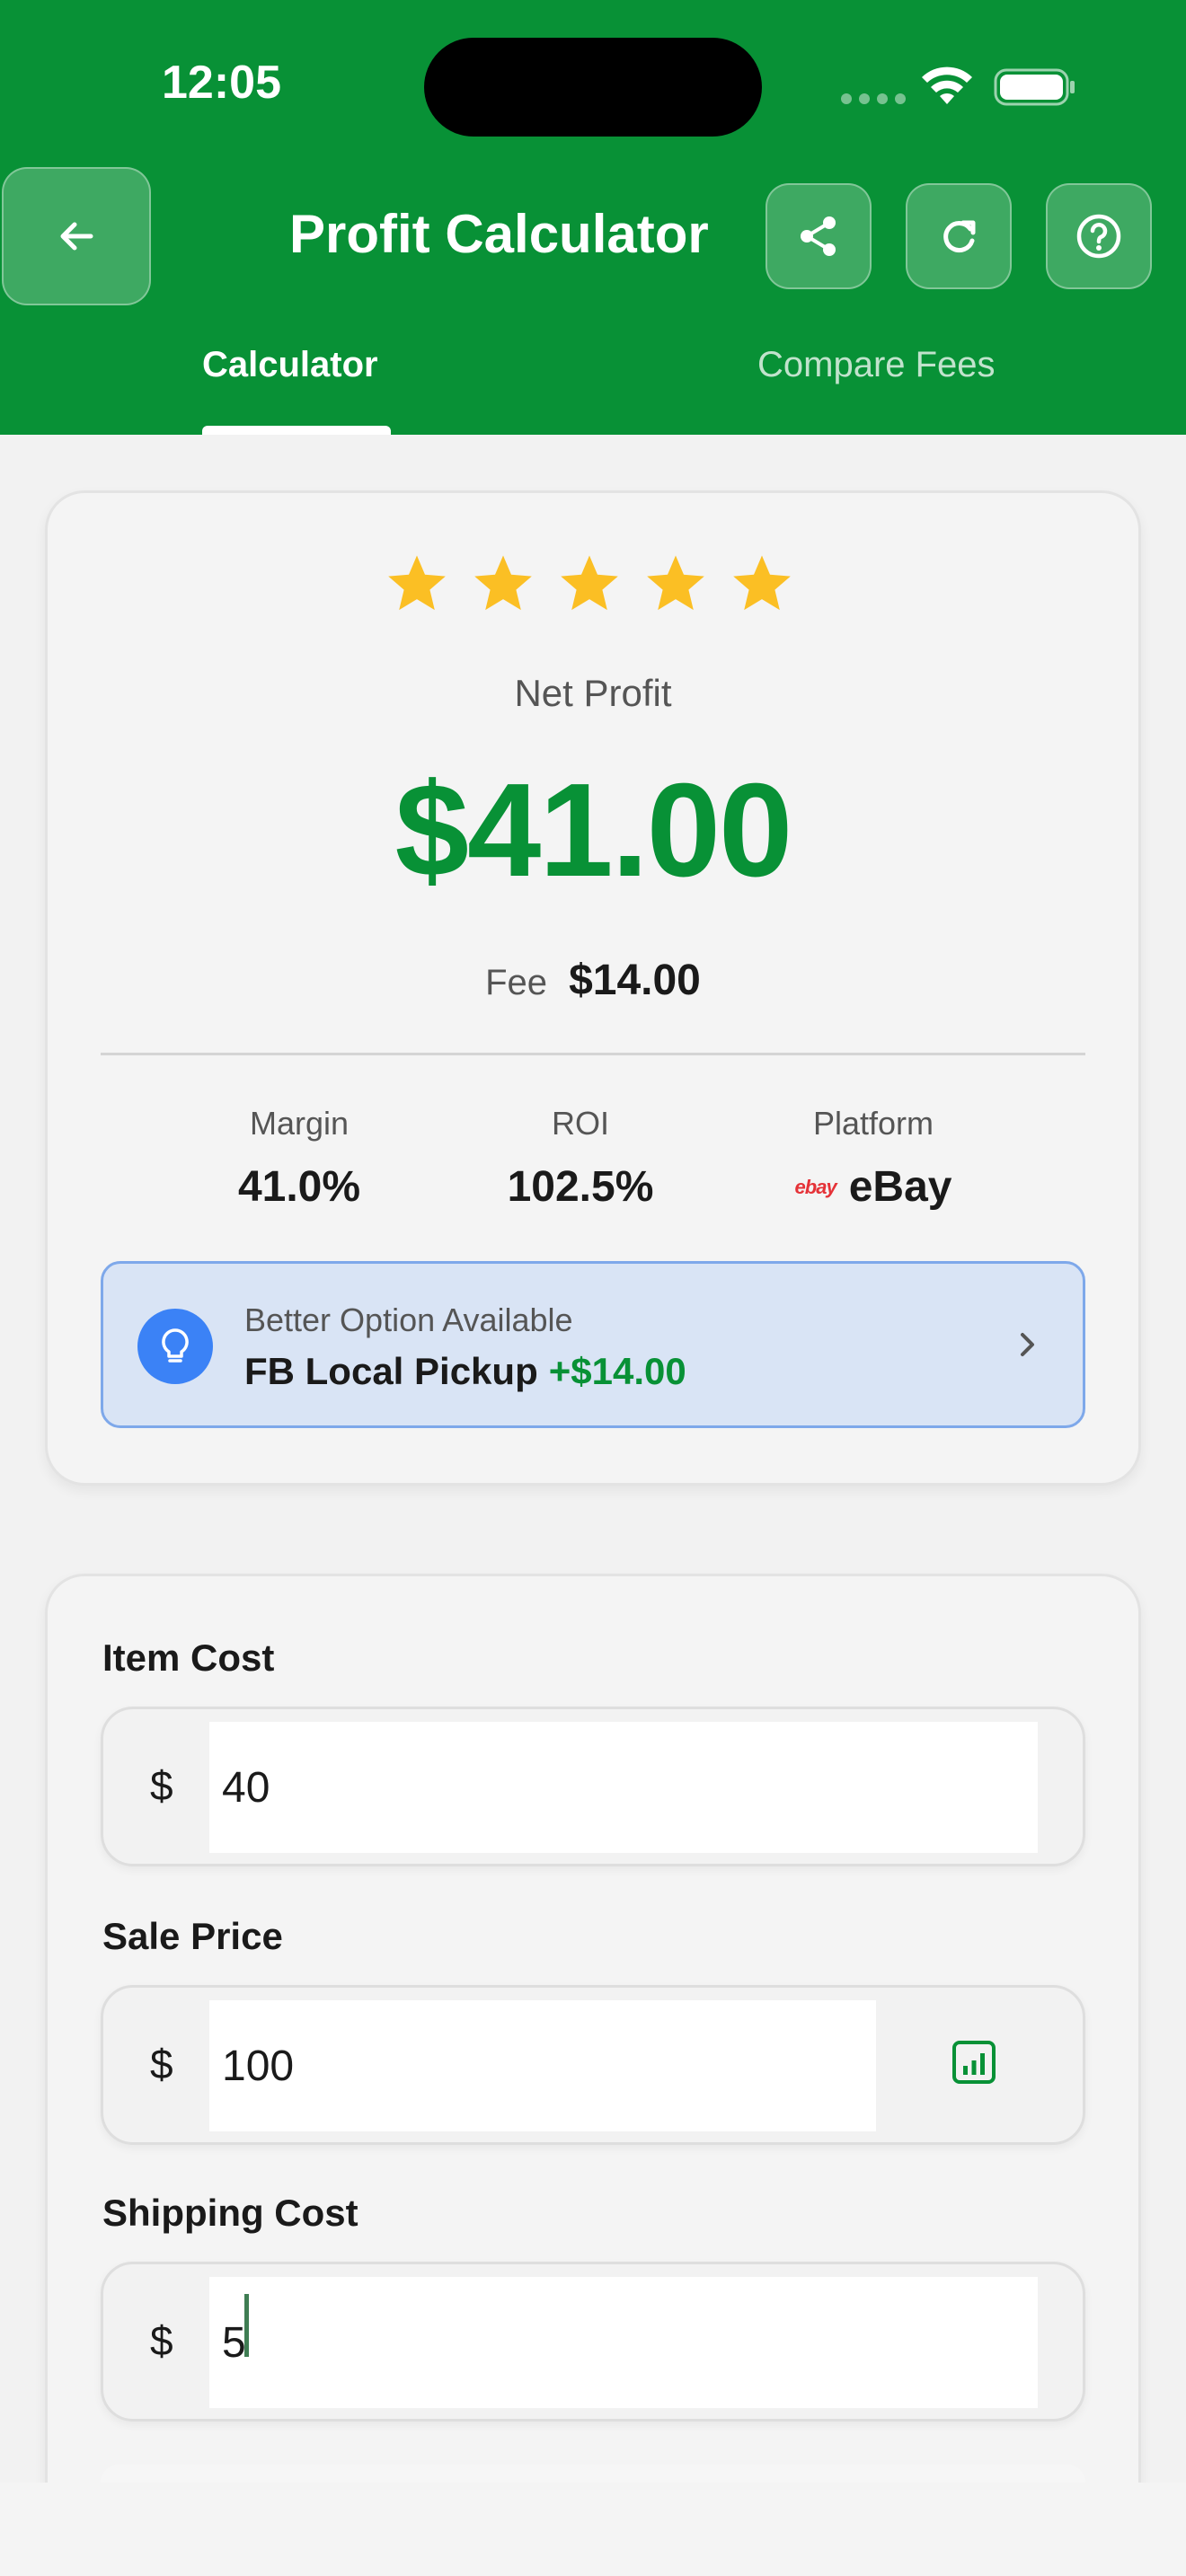  Describe the element at coordinates (635, 980) in the screenshot. I see `fee-value: $14.00` at that location.